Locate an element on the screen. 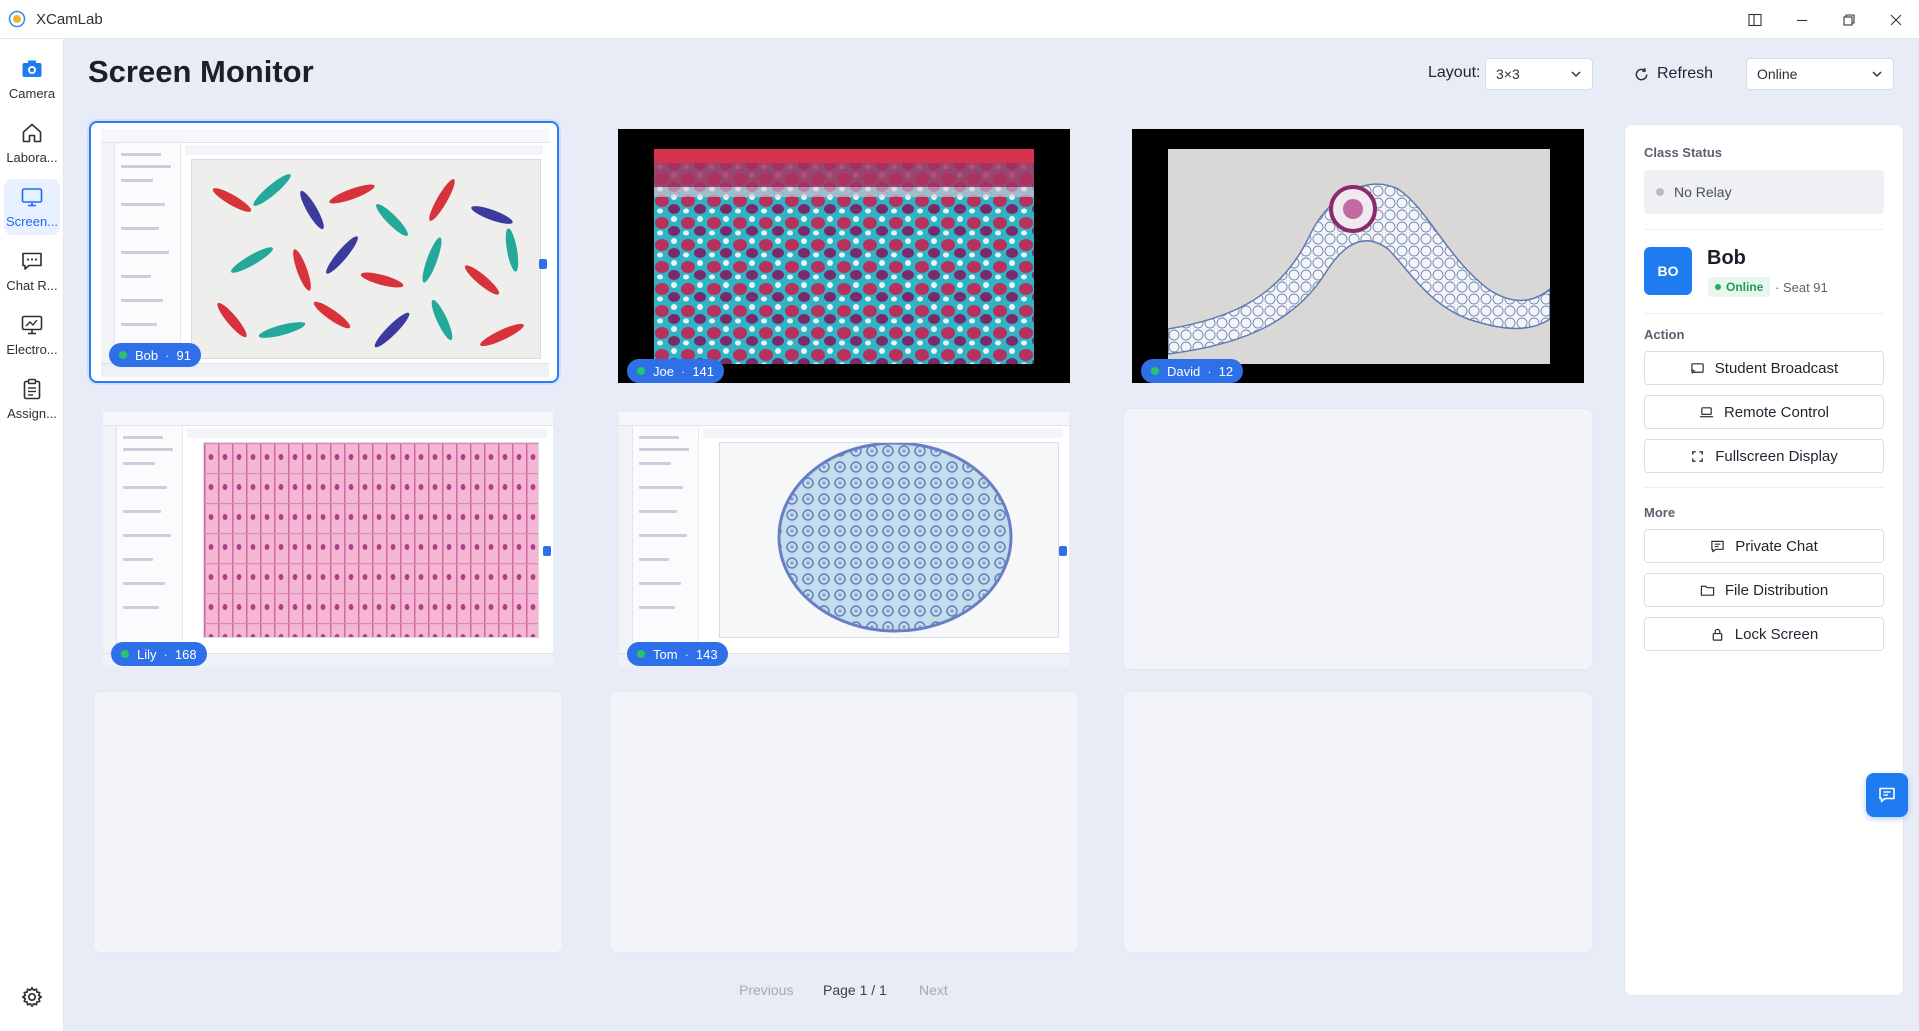 This screenshot has width=1919, height=1031. relay-status-text: No Relay is located at coordinates (1703, 192).